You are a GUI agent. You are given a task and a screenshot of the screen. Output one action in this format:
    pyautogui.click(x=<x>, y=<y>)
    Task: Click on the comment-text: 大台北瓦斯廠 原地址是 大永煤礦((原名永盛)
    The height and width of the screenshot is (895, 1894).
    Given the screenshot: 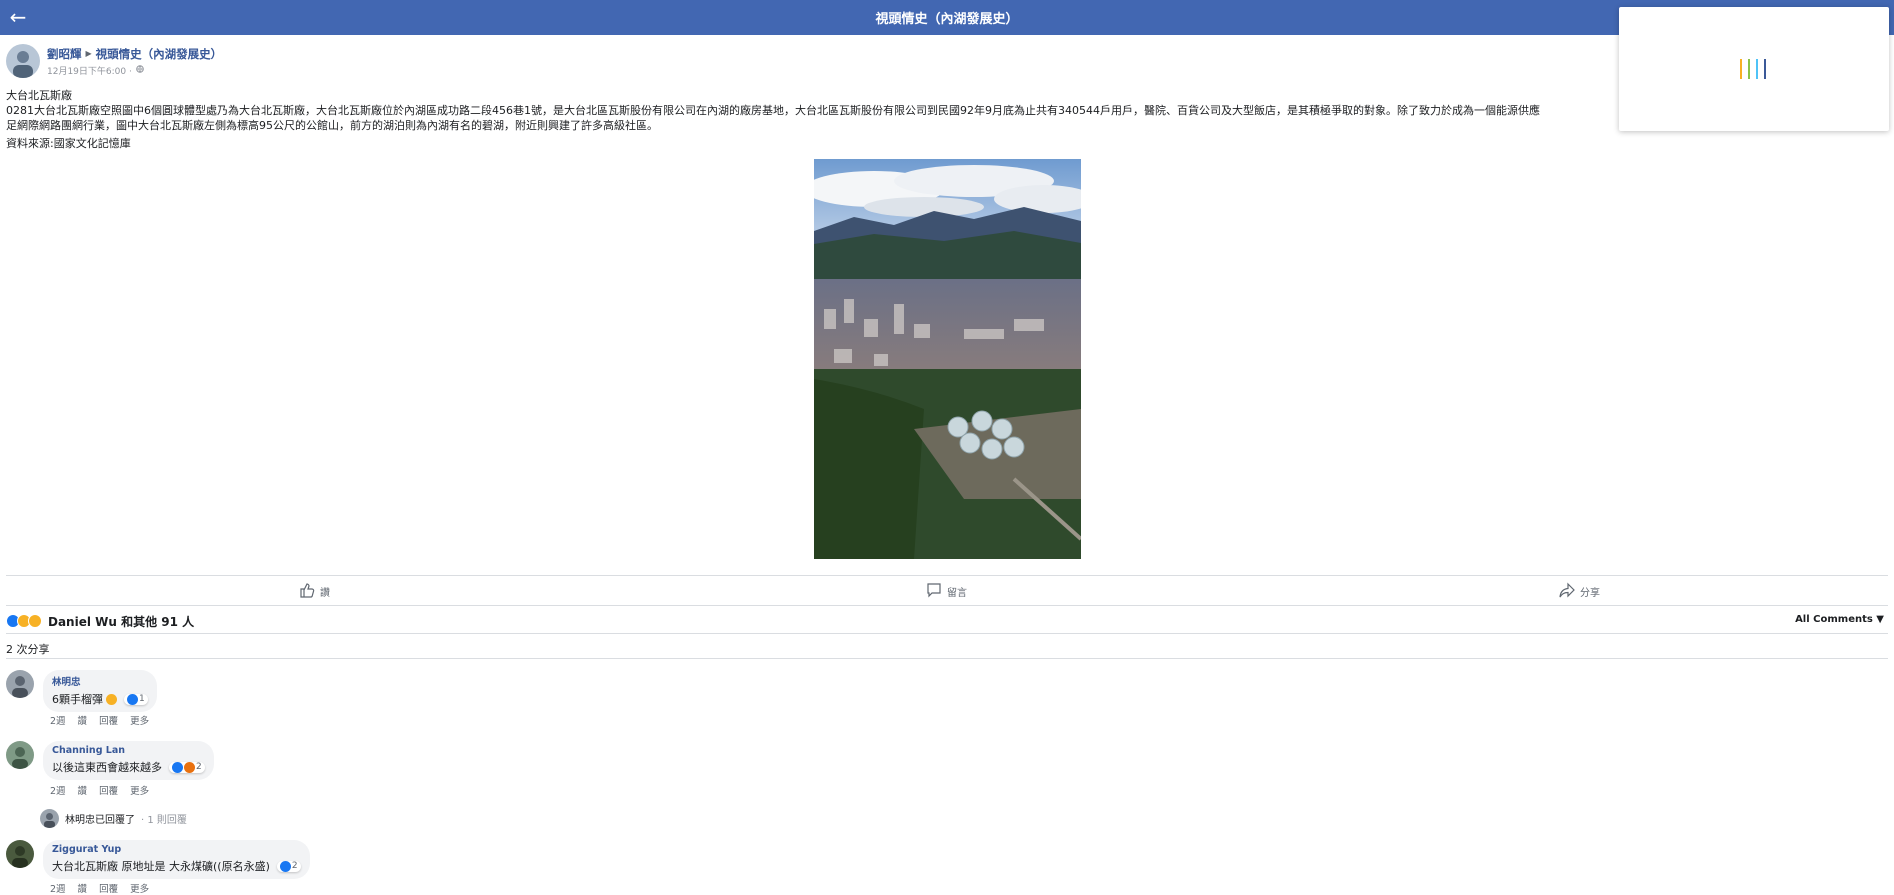 What is the action you would take?
    pyautogui.click(x=161, y=866)
    